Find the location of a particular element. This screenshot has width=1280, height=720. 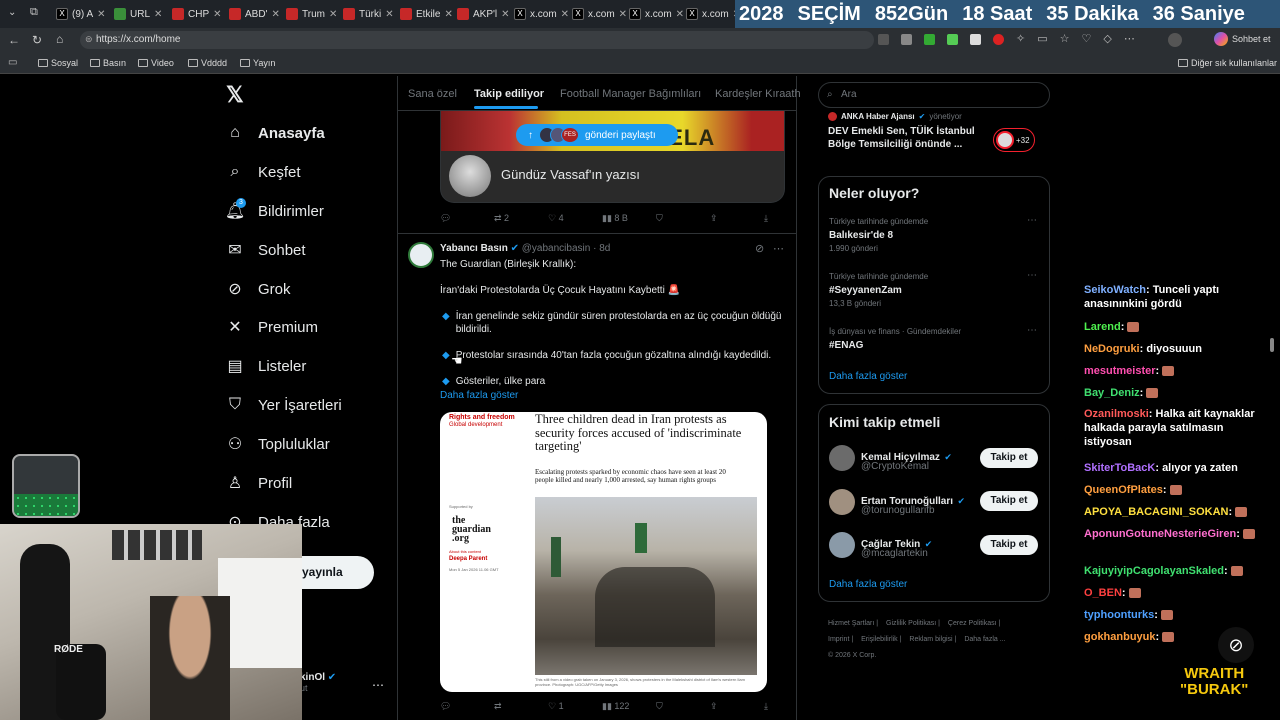

browser-tab: Türki ✕ is located at coordinates (368, 14).